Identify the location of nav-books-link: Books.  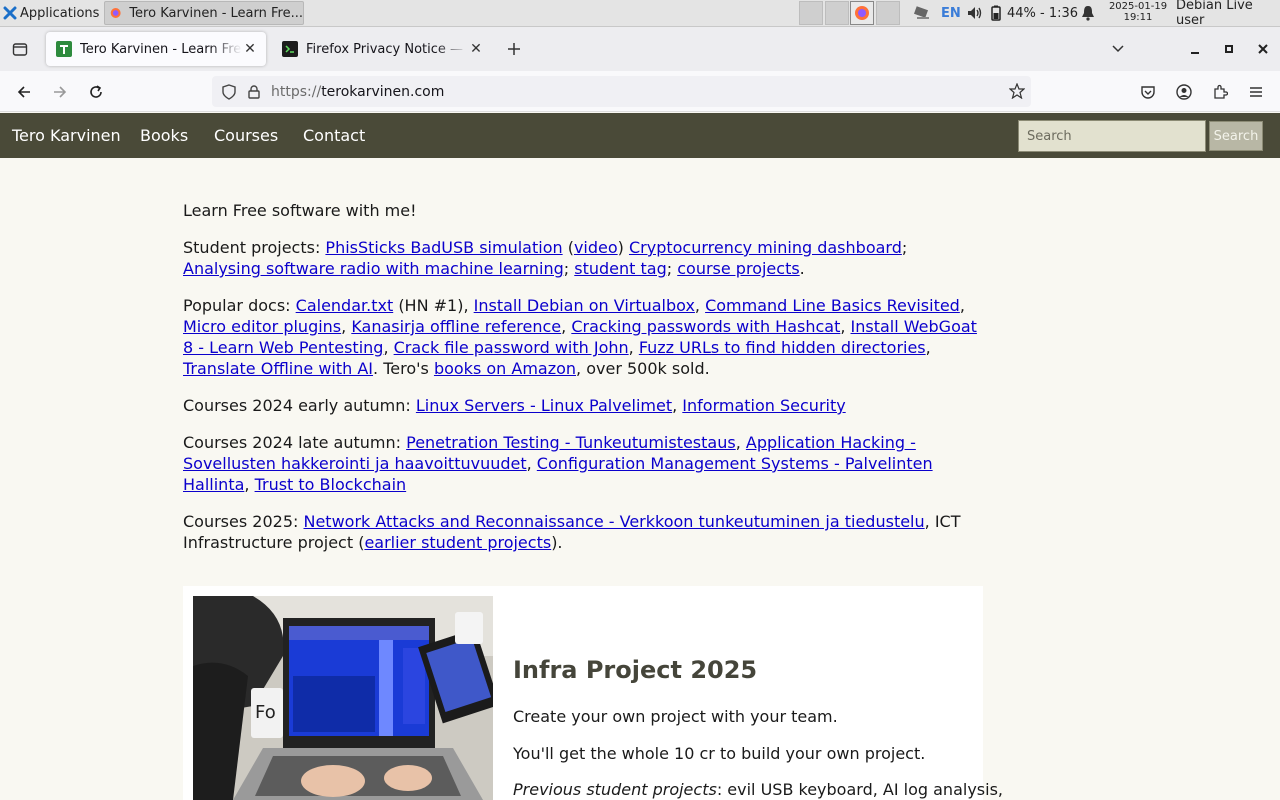
(164, 135).